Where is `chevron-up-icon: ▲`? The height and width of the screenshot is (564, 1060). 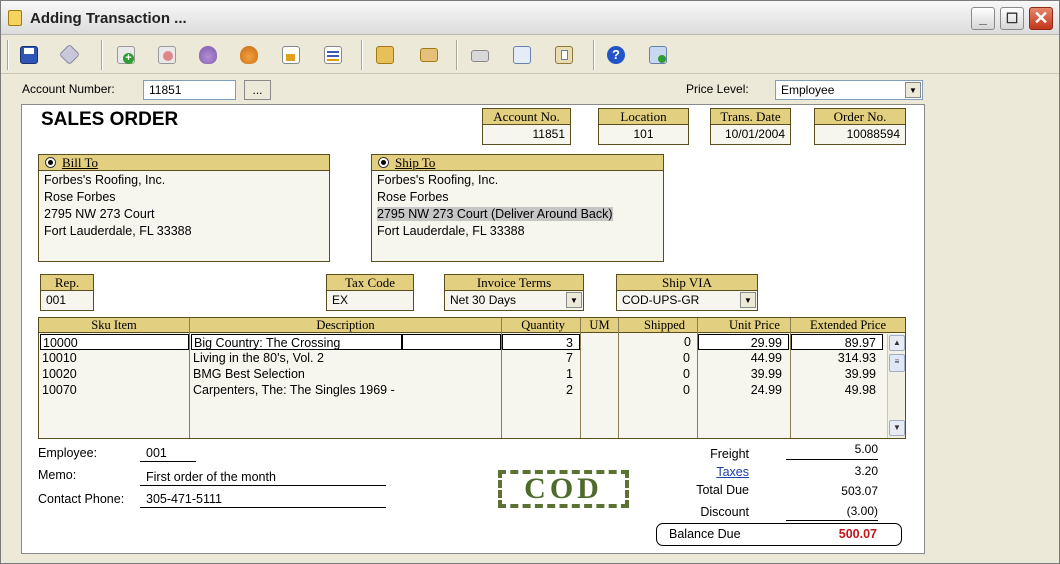
chevron-up-icon: ▲ is located at coordinates (897, 343).